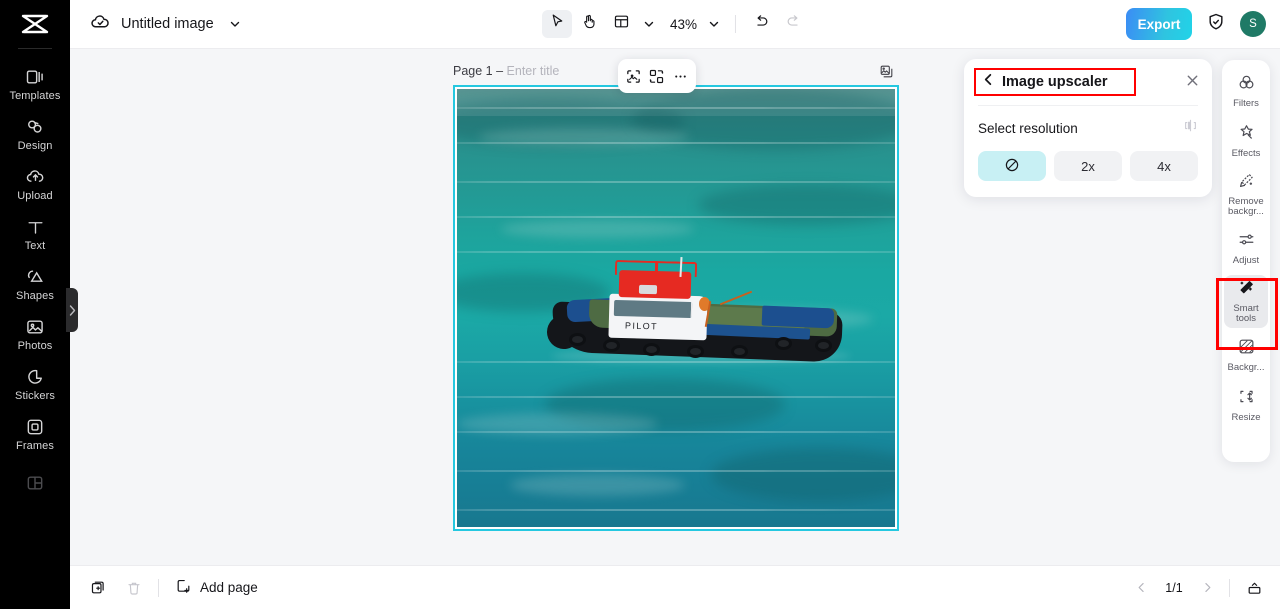 The width and height of the screenshot is (1280, 609). Describe the element at coordinates (1246, 399) in the screenshot. I see `resize-icon` at that location.